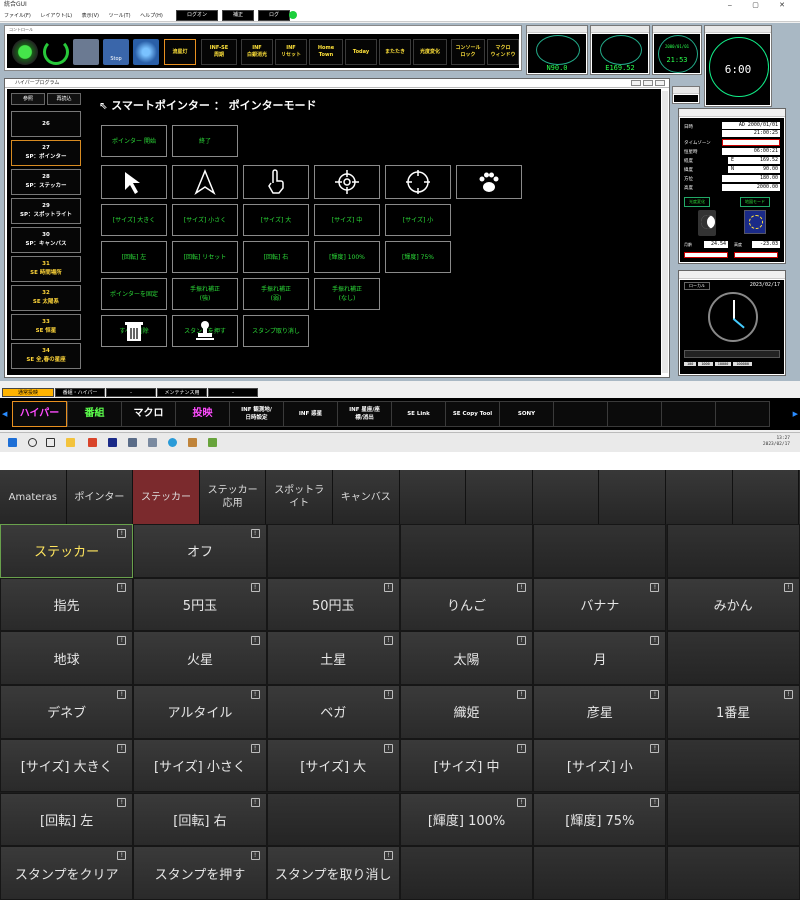 Image resolution: width=800 pixels, height=900 pixels. What do you see at coordinates (733, 712) in the screenshot?
I see `grid-button-r3-c5: 1番星!` at bounding box center [733, 712].